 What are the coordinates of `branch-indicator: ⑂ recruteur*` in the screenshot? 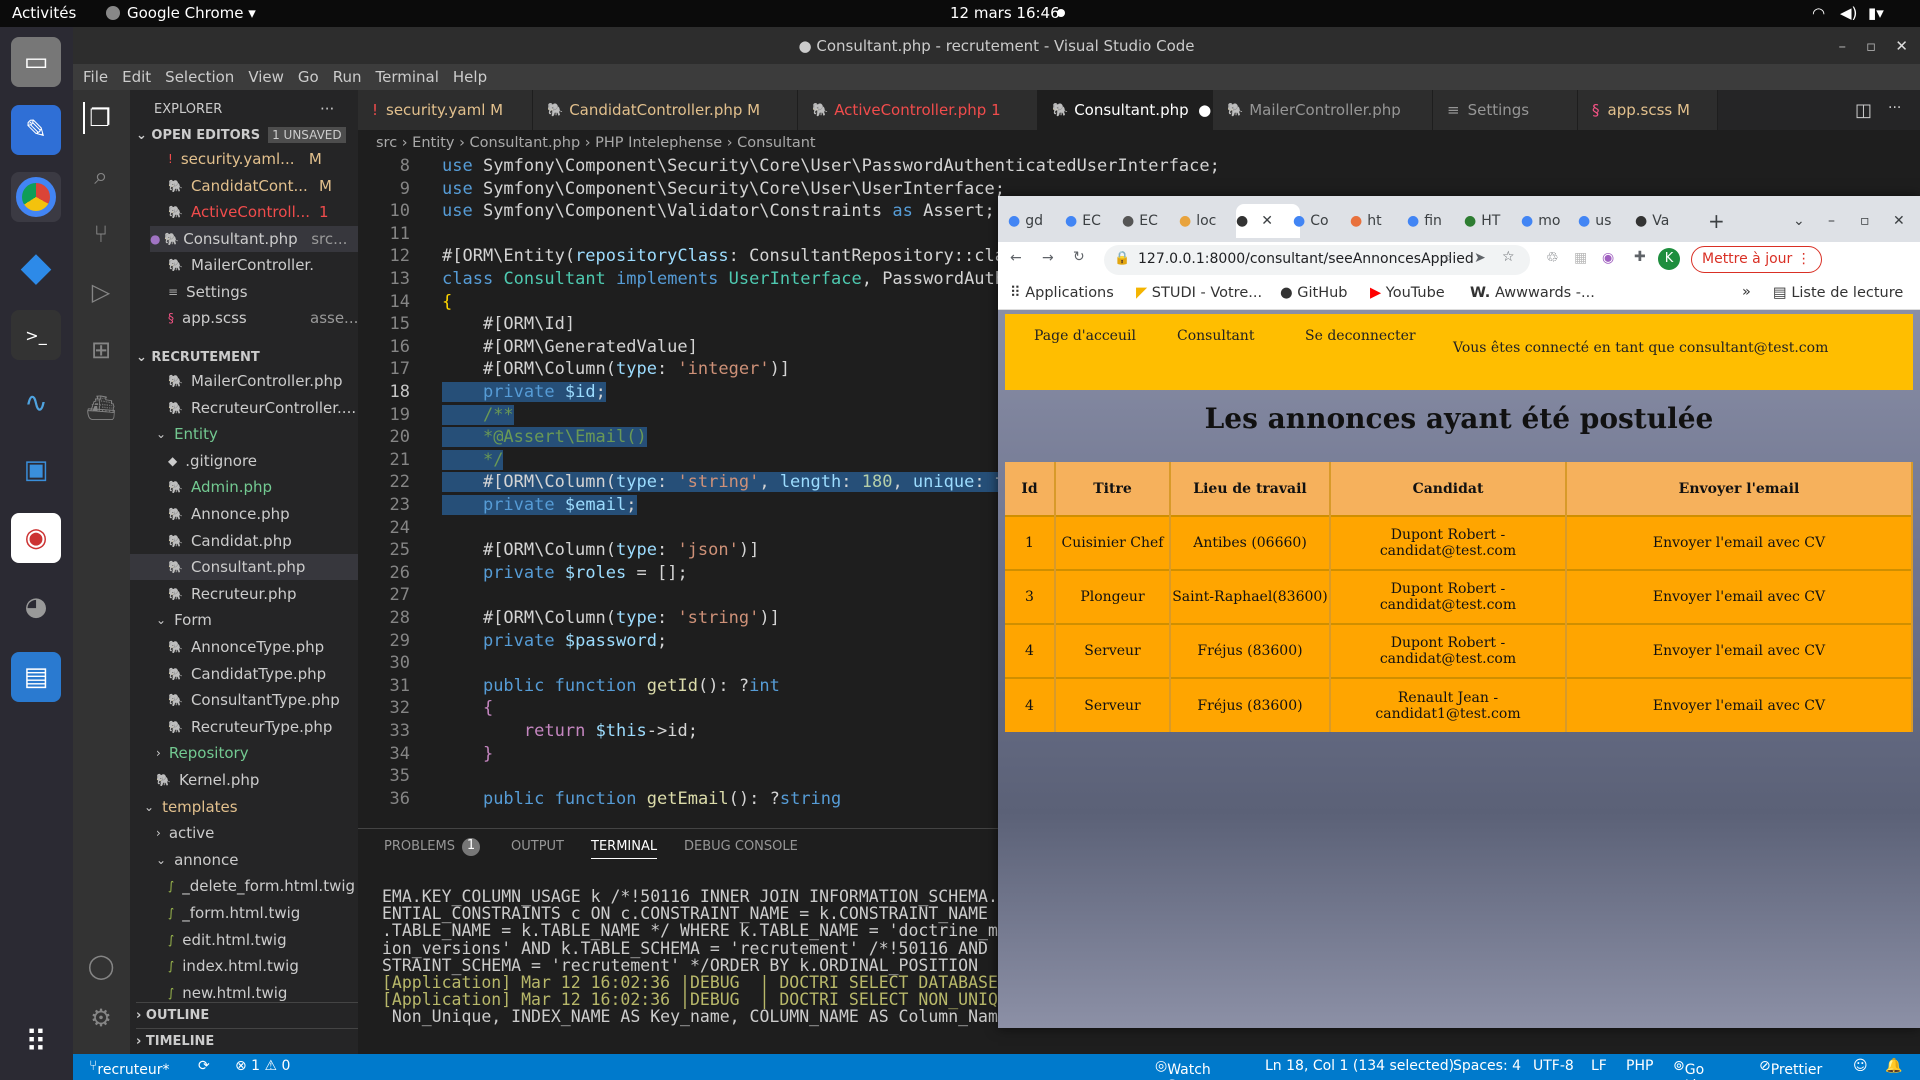 It's located at (129, 1068).